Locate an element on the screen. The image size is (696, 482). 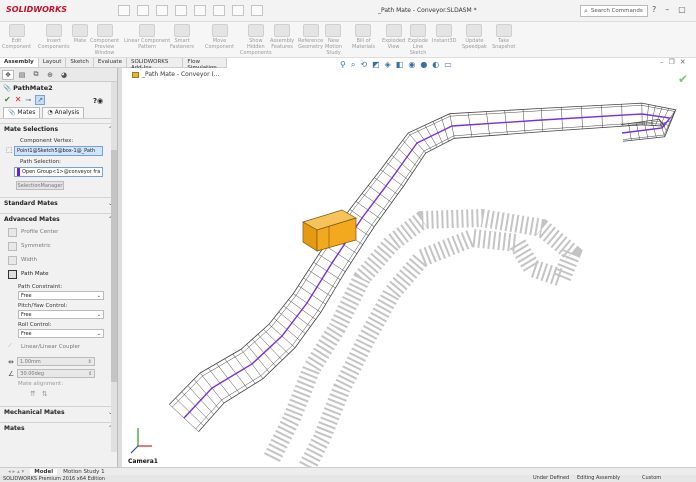
ok-button: ✔ is located at coordinates (7, 99).